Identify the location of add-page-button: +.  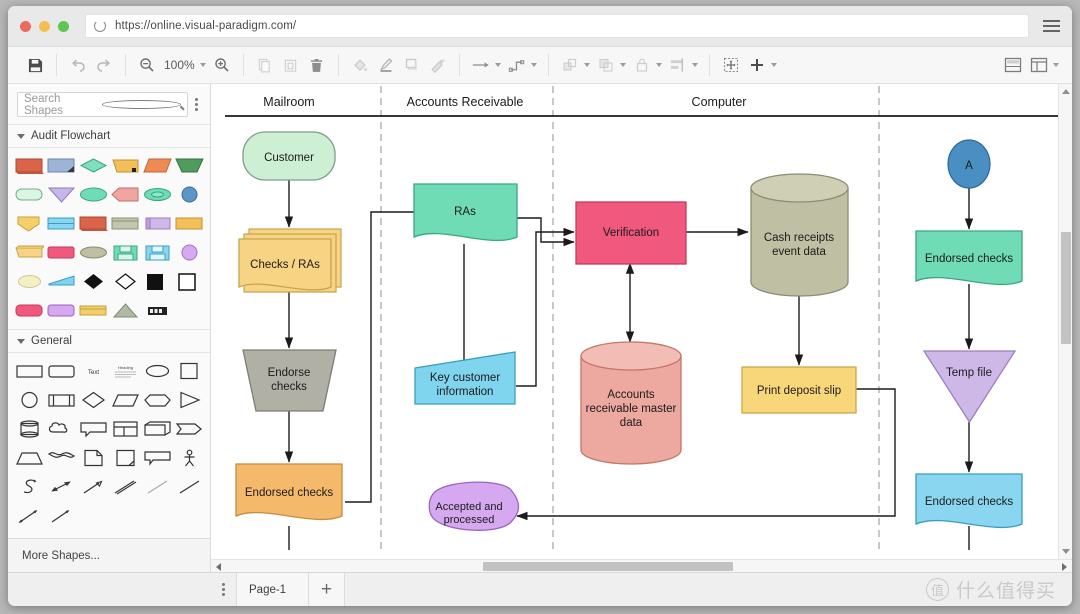
(327, 589).